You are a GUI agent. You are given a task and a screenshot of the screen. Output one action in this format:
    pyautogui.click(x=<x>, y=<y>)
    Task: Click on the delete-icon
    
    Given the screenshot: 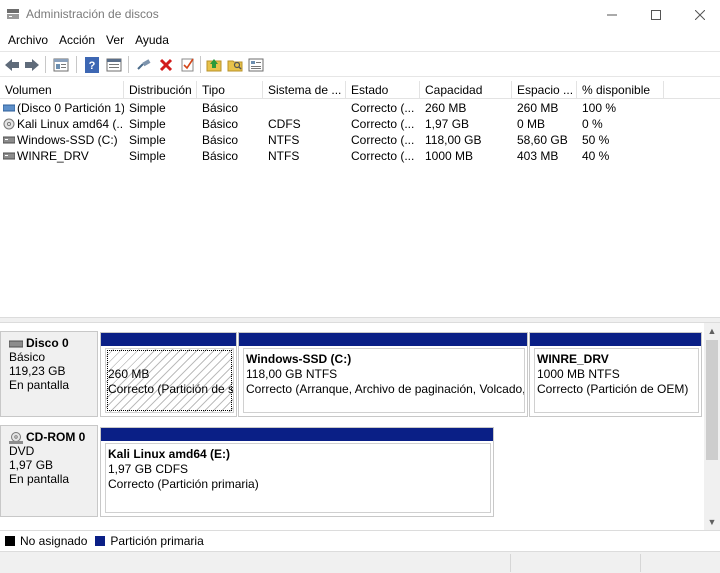 What is the action you would take?
    pyautogui.click(x=166, y=64)
    